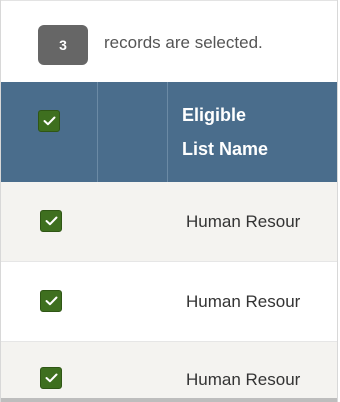  What do you see at coordinates (63, 45) in the screenshot?
I see `selected-count-badge: 3` at bounding box center [63, 45].